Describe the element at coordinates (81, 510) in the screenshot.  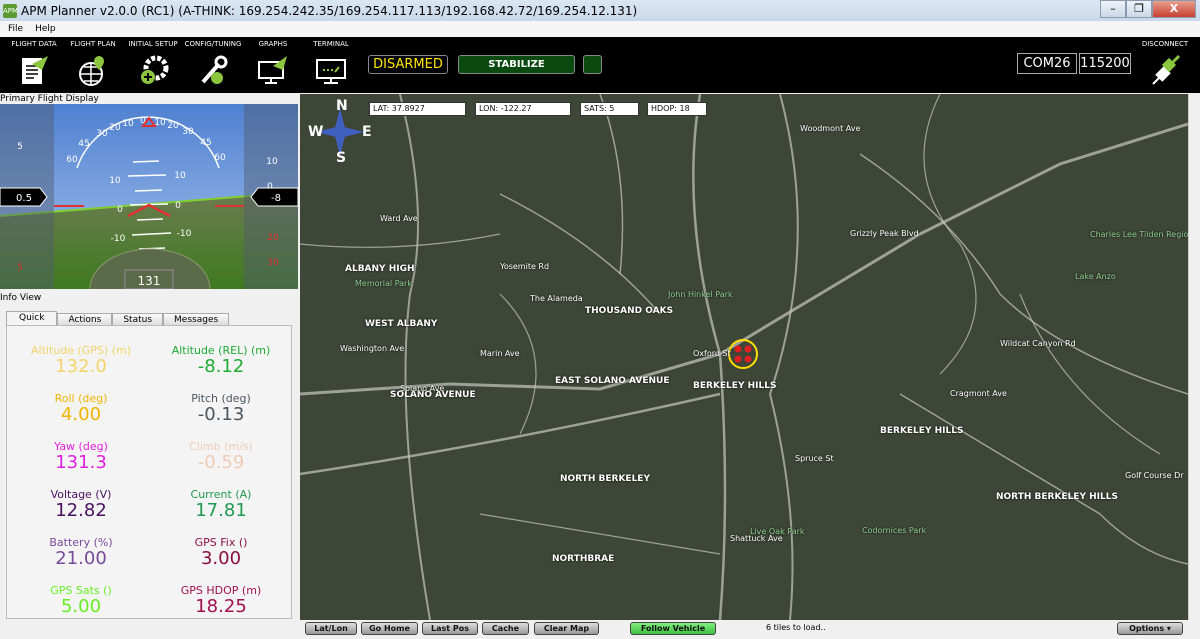
I see `metric-value: 12.82` at that location.